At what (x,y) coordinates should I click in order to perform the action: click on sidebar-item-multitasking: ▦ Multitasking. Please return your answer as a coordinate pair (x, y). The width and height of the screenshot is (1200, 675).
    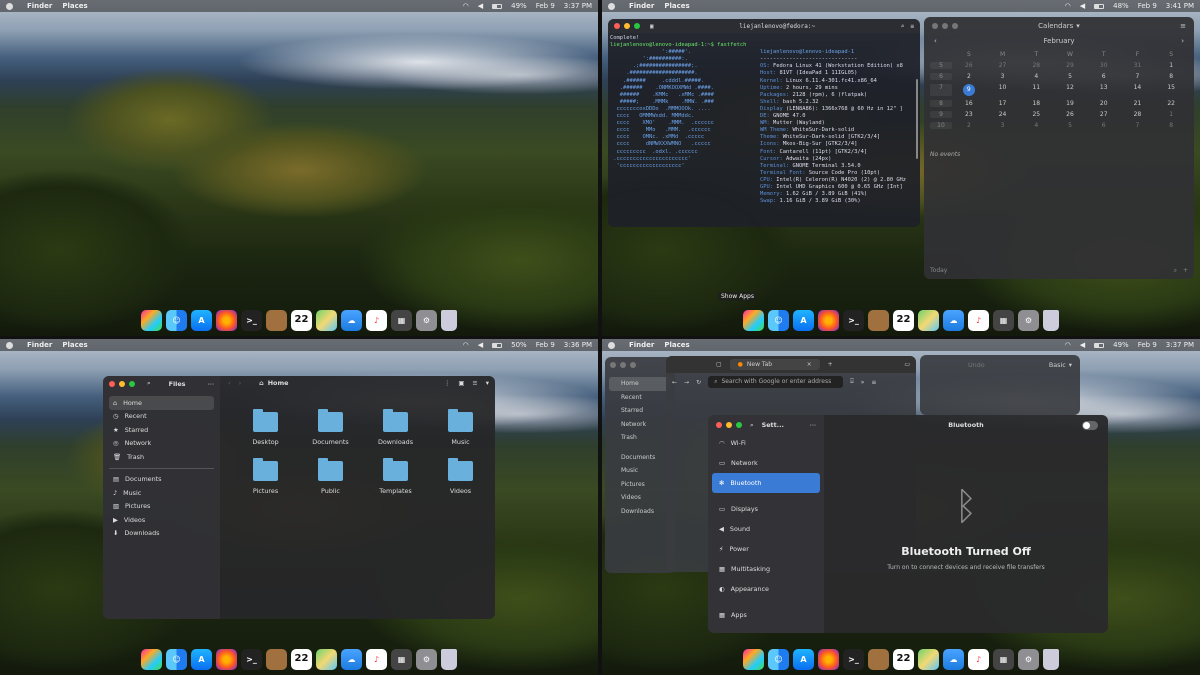
    Looking at the image, I should click on (766, 569).